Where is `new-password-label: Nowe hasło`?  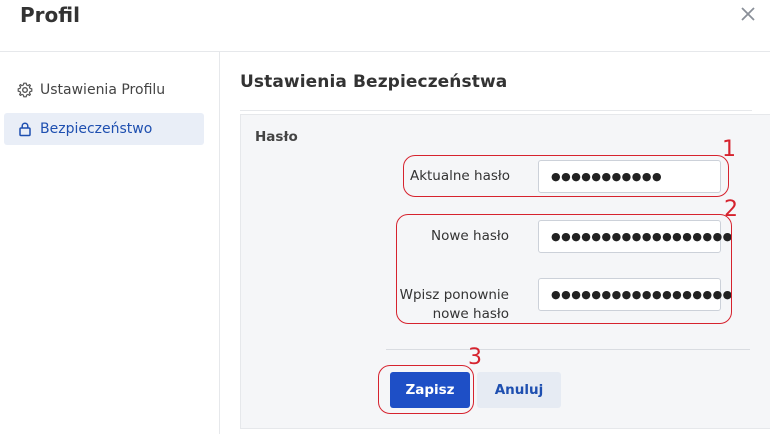
new-password-label: Nowe hasło is located at coordinates (470, 236).